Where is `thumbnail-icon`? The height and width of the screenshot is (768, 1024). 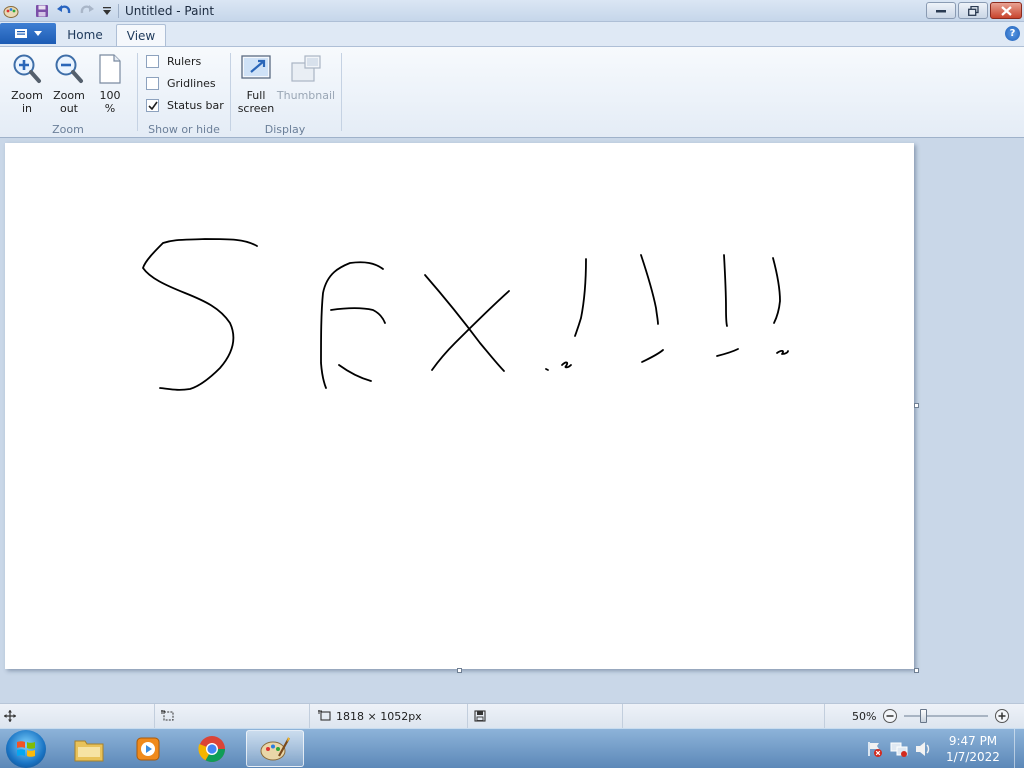
thumbnail-icon is located at coordinates (306, 68).